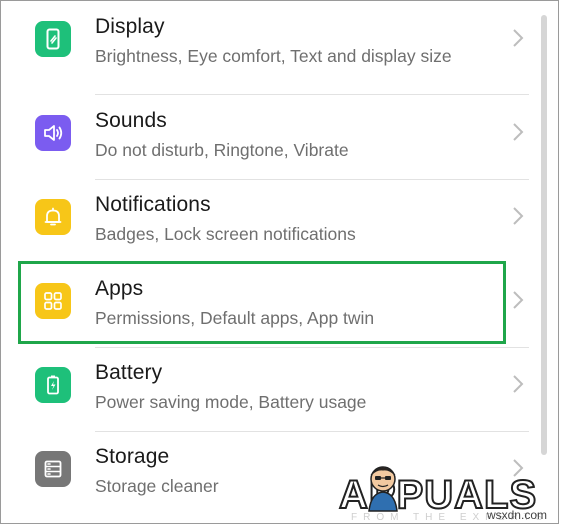 The width and height of the screenshot is (561, 526). Describe the element at coordinates (53, 469) in the screenshot. I see `storage-icon` at that location.